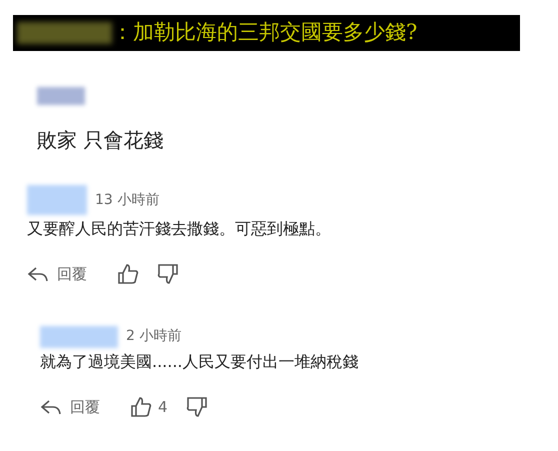  Describe the element at coordinates (179, 229) in the screenshot. I see `comment-text: 又要醡人民的苦汗錢去撒錢。可惡到極點。` at that location.